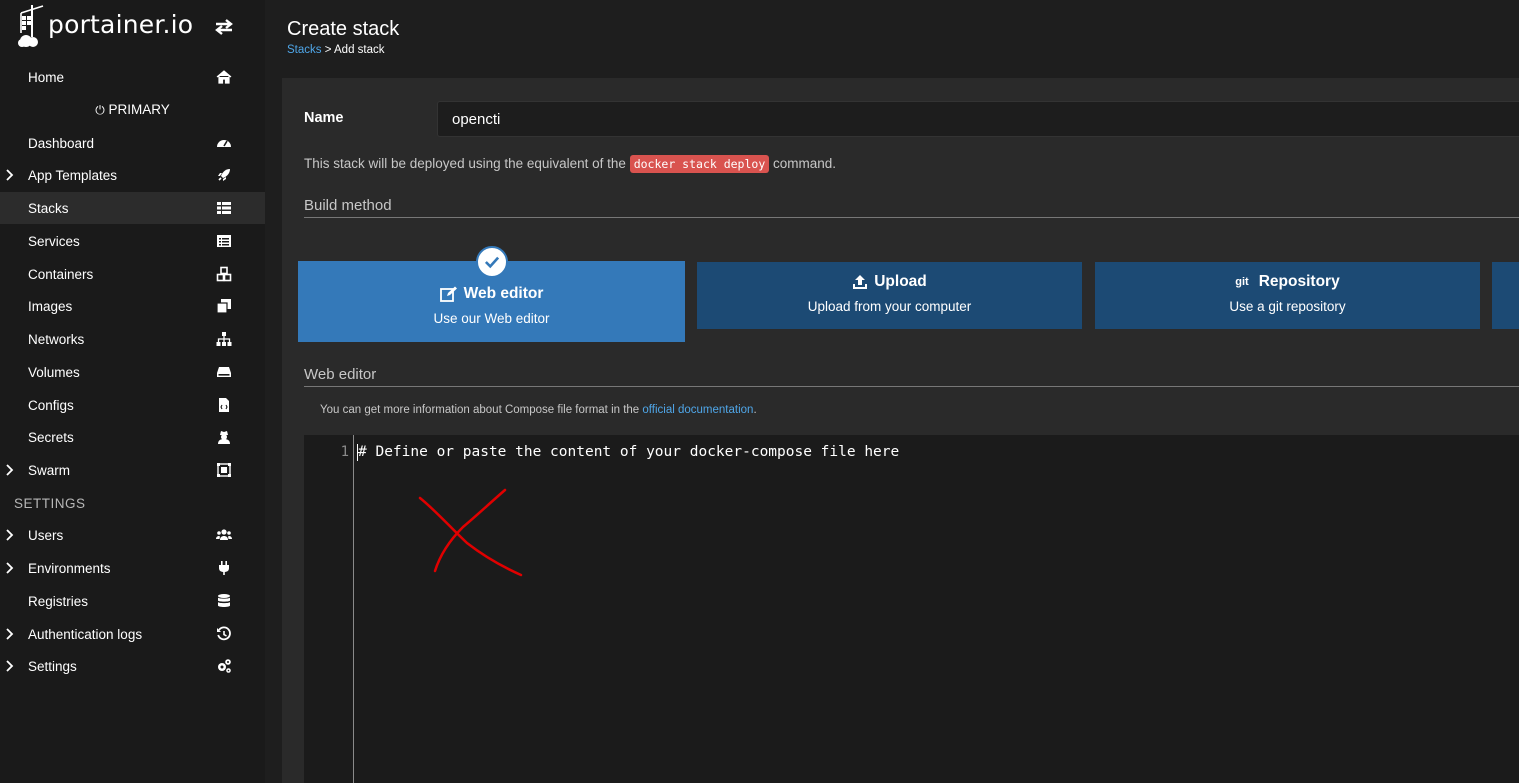 This screenshot has height=783, width=1519. Describe the element at coordinates (224, 274) in the screenshot. I see `cubes-icon` at that location.